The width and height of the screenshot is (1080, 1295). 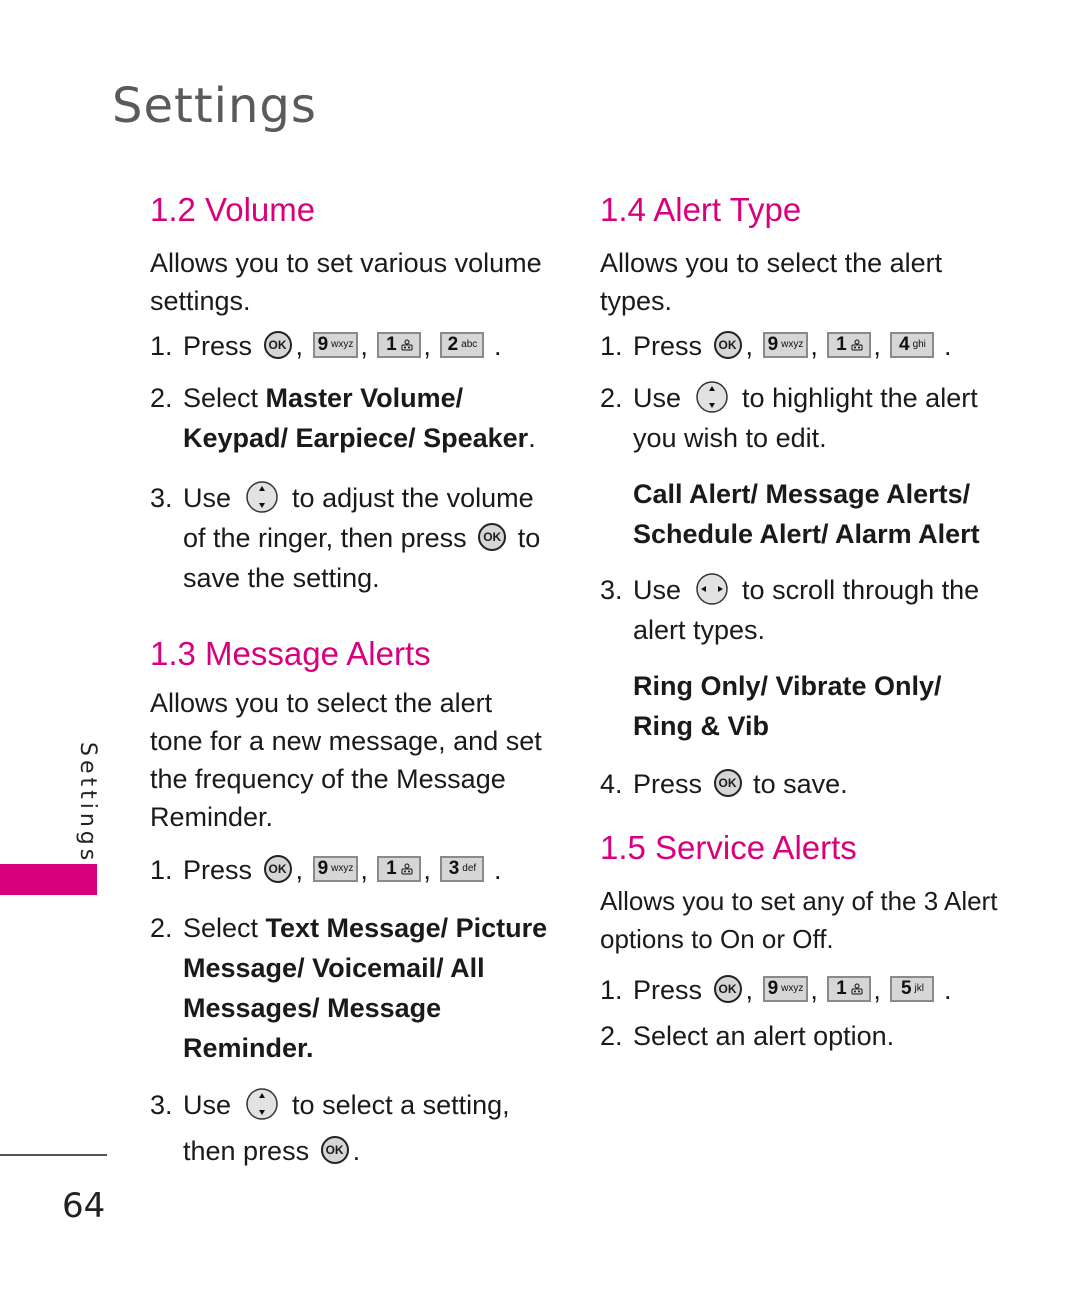 I want to click on divider, so click(x=53, y=1155).